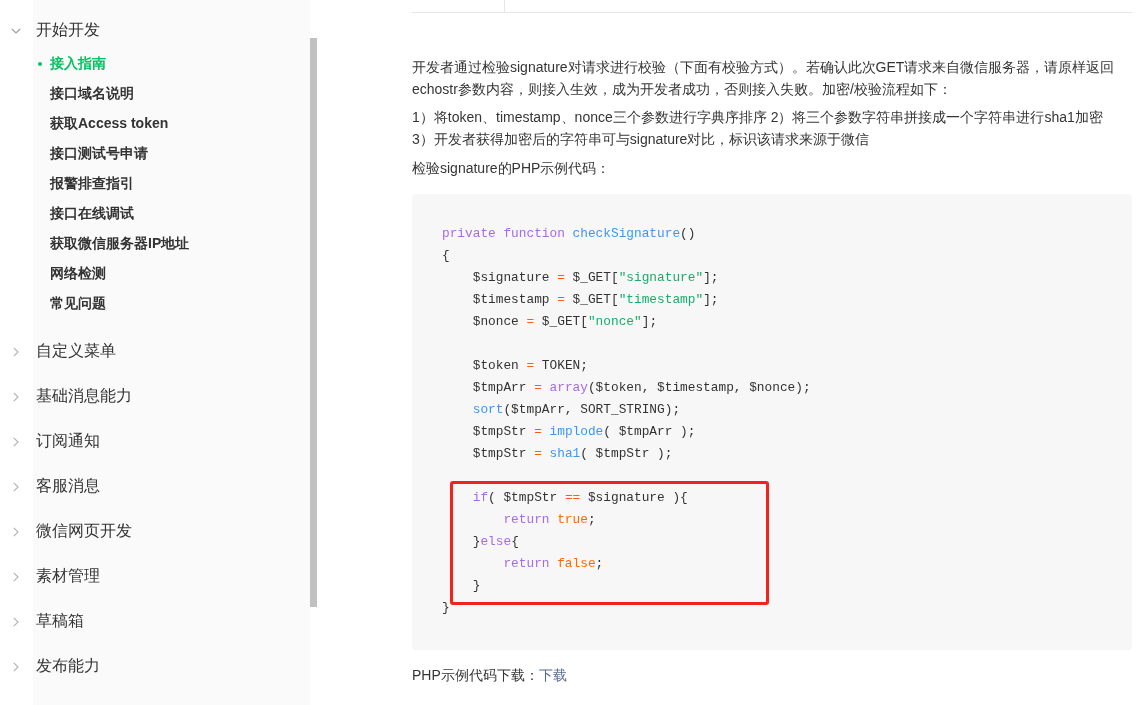  Describe the element at coordinates (155, 486) in the screenshot. I see `nav-section: 客服消息` at that location.